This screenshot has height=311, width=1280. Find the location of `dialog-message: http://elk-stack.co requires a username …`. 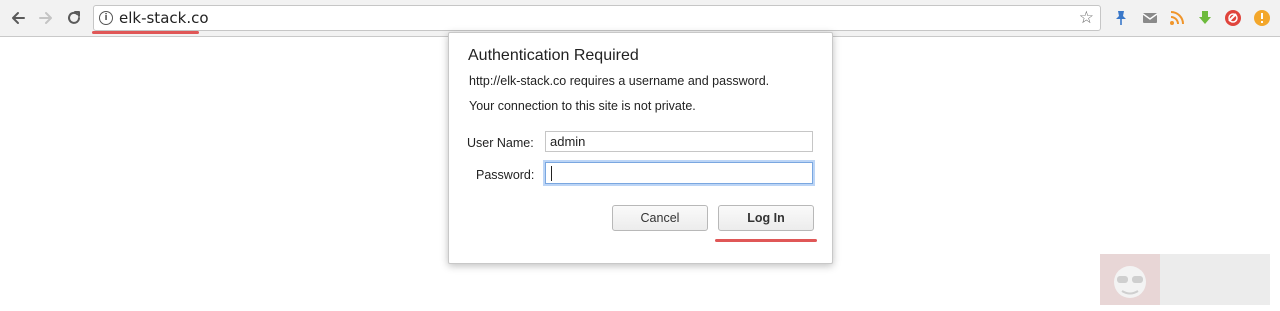

dialog-message: http://elk-stack.co requires a username … is located at coordinates (619, 81).